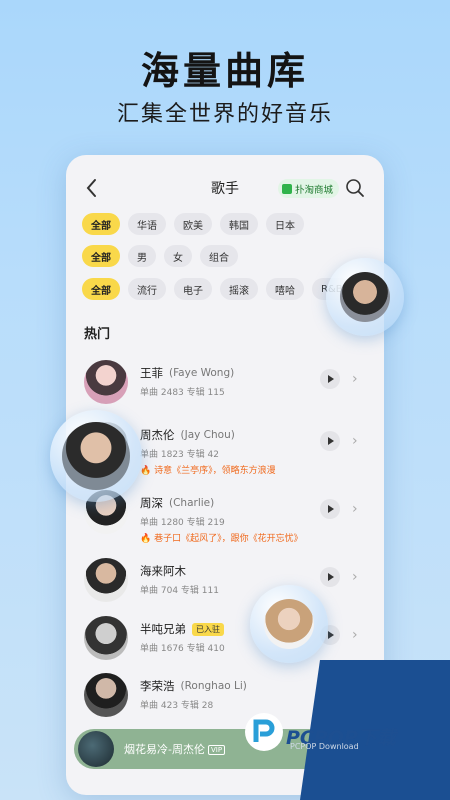 The width and height of the screenshot is (450, 800). I want to click on promo-headline: 海量曲库, so click(224, 71).